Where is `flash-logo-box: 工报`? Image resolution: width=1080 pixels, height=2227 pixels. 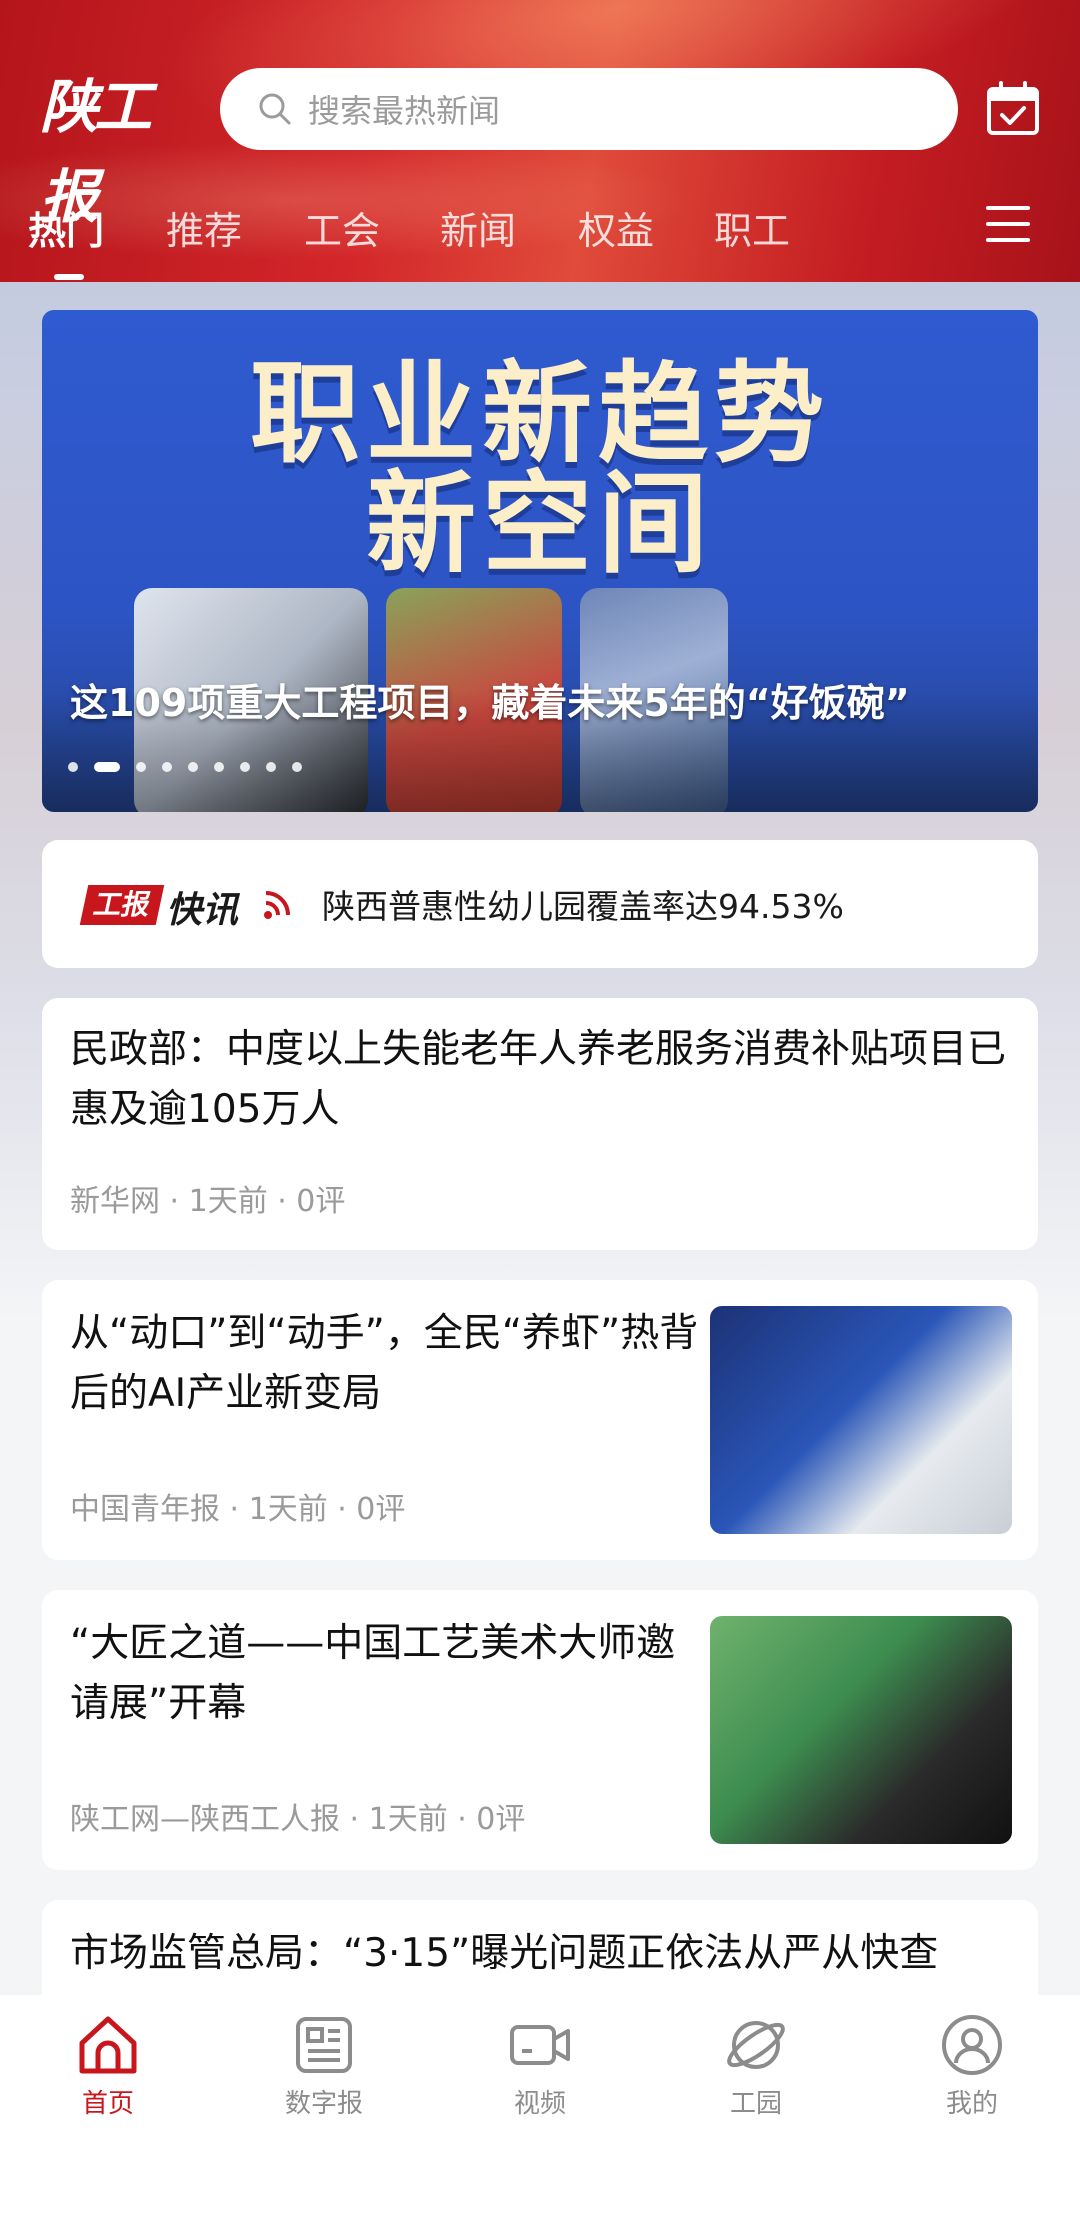
flash-logo-box: 工报 is located at coordinates (122, 905).